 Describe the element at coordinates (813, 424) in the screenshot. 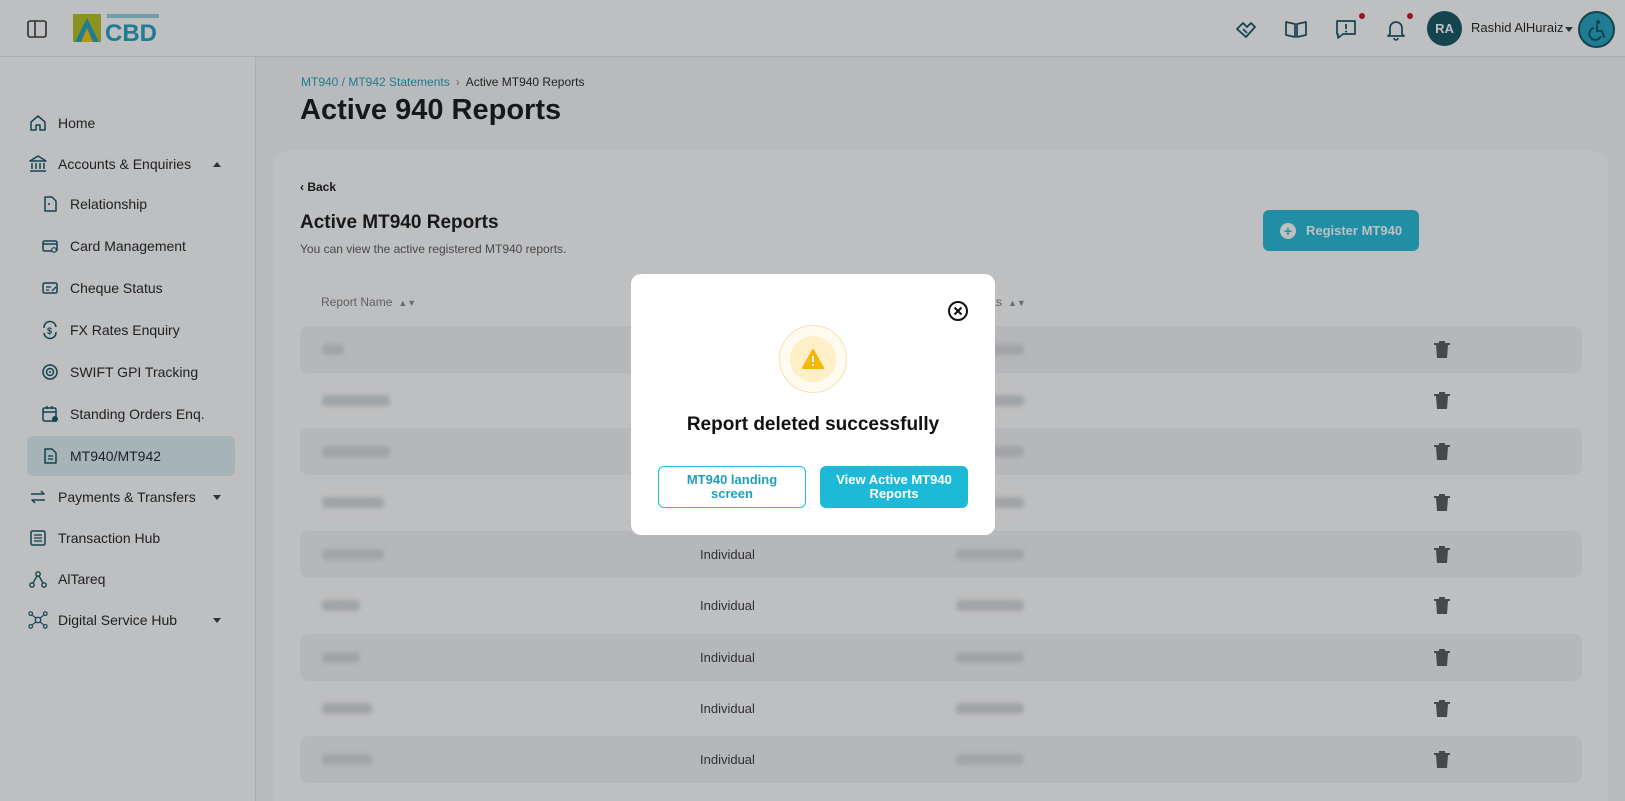

I see `modal-title: Report deleted successfully` at that location.